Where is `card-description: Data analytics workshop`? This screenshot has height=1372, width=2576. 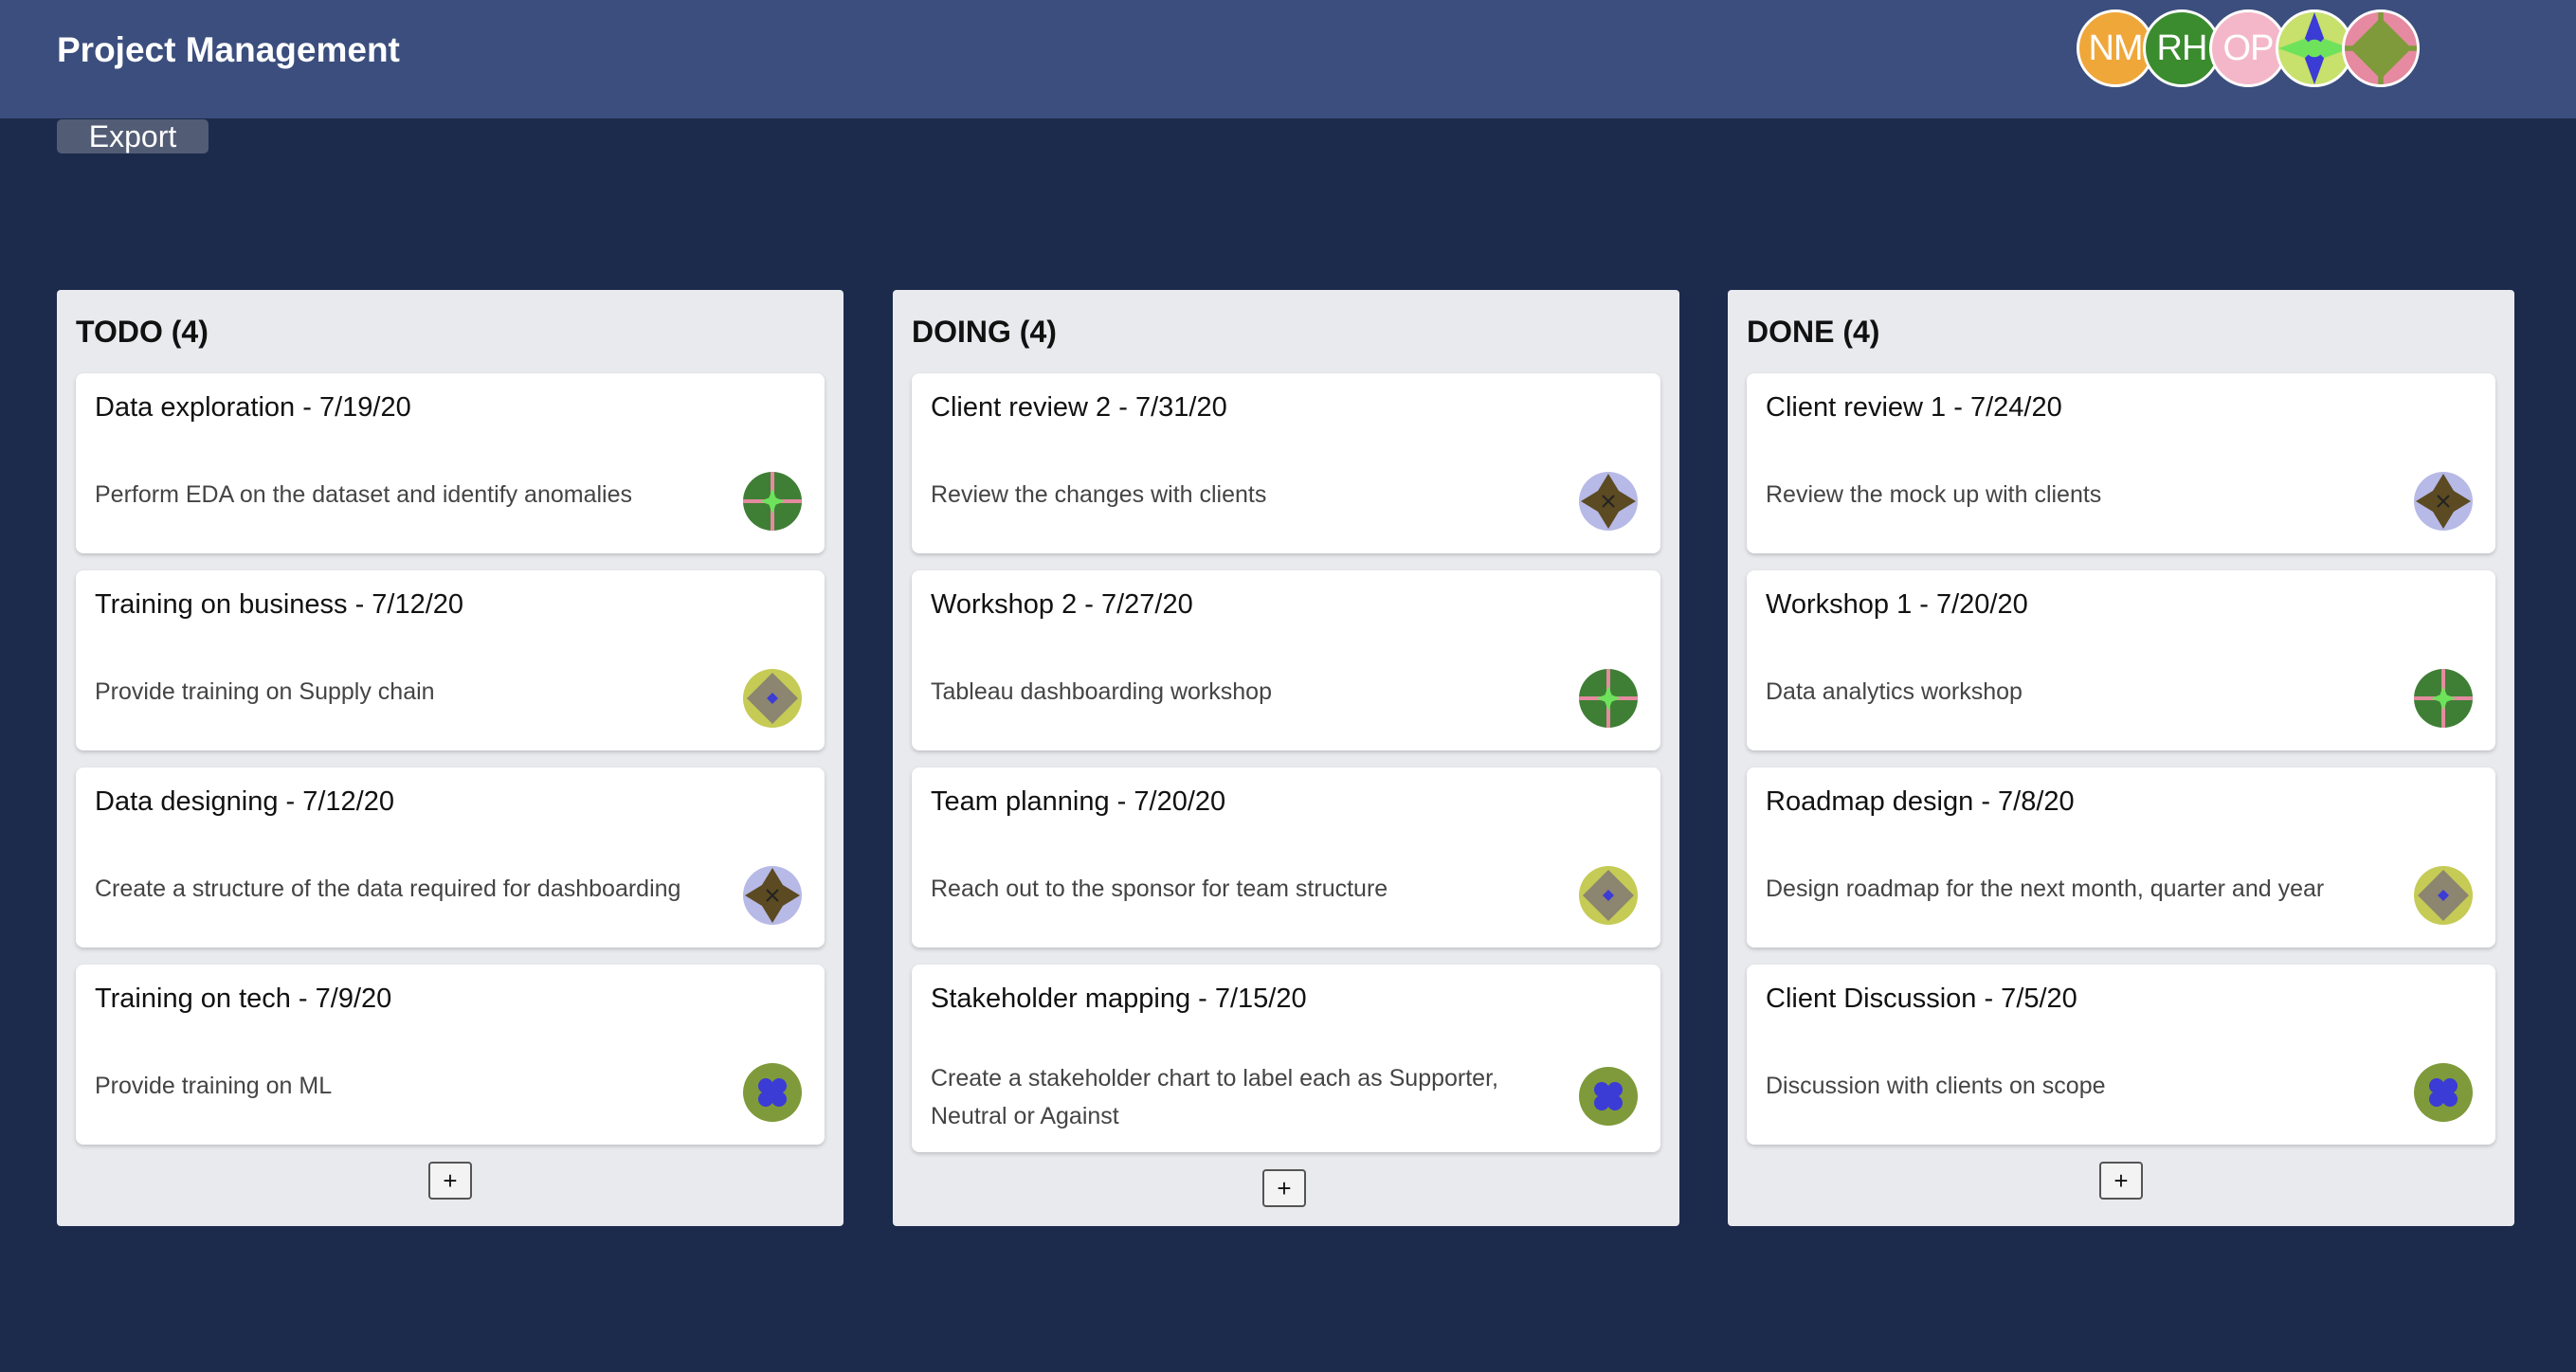
card-description: Data analytics workshop is located at coordinates (1894, 691).